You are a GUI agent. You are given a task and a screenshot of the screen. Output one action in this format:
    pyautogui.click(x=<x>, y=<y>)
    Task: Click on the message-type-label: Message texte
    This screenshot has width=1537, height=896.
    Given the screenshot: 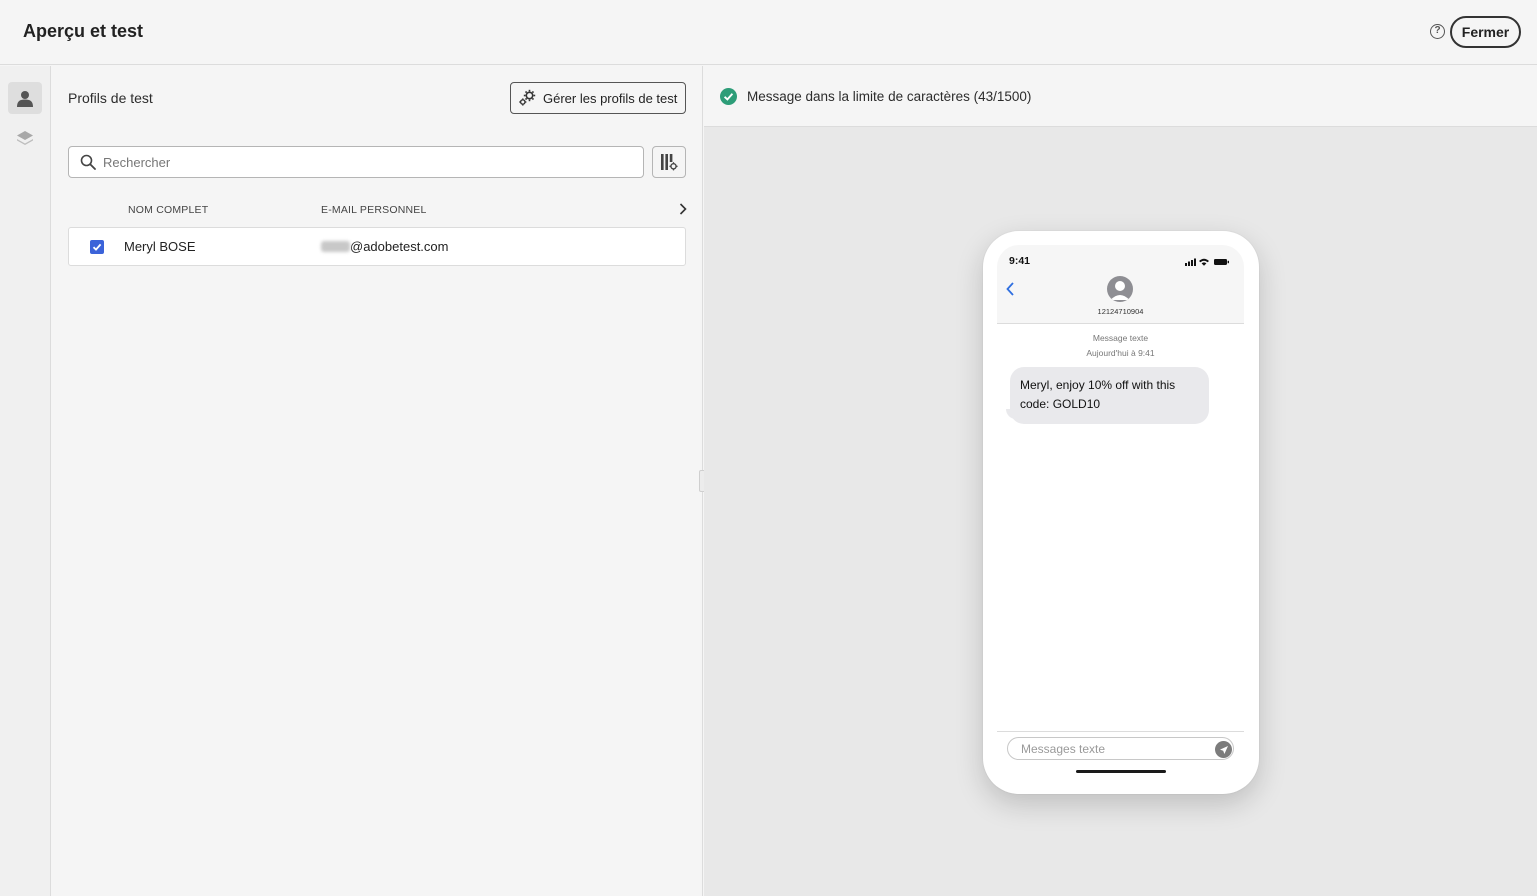 What is the action you would take?
    pyautogui.click(x=1120, y=338)
    